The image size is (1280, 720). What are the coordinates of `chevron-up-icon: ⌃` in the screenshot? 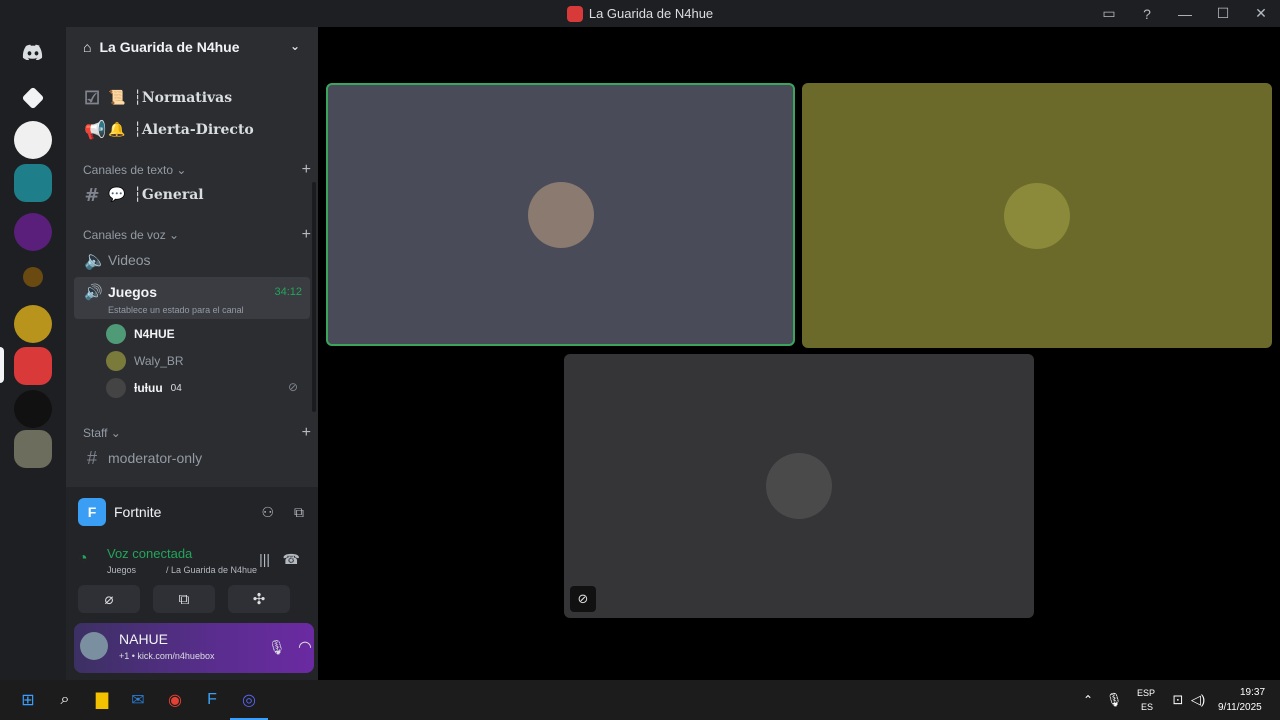 It's located at (1088, 700).